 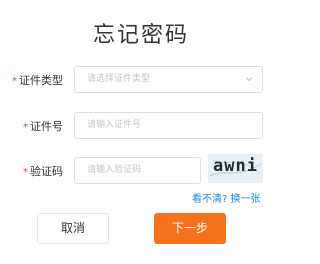 I want to click on captcha-image: awni, so click(x=235, y=168).